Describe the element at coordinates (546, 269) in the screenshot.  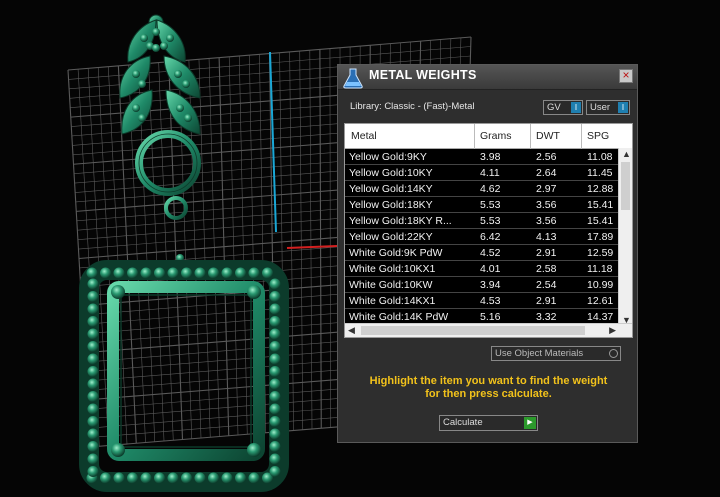
I see `cell-dwt: 2.58` at that location.